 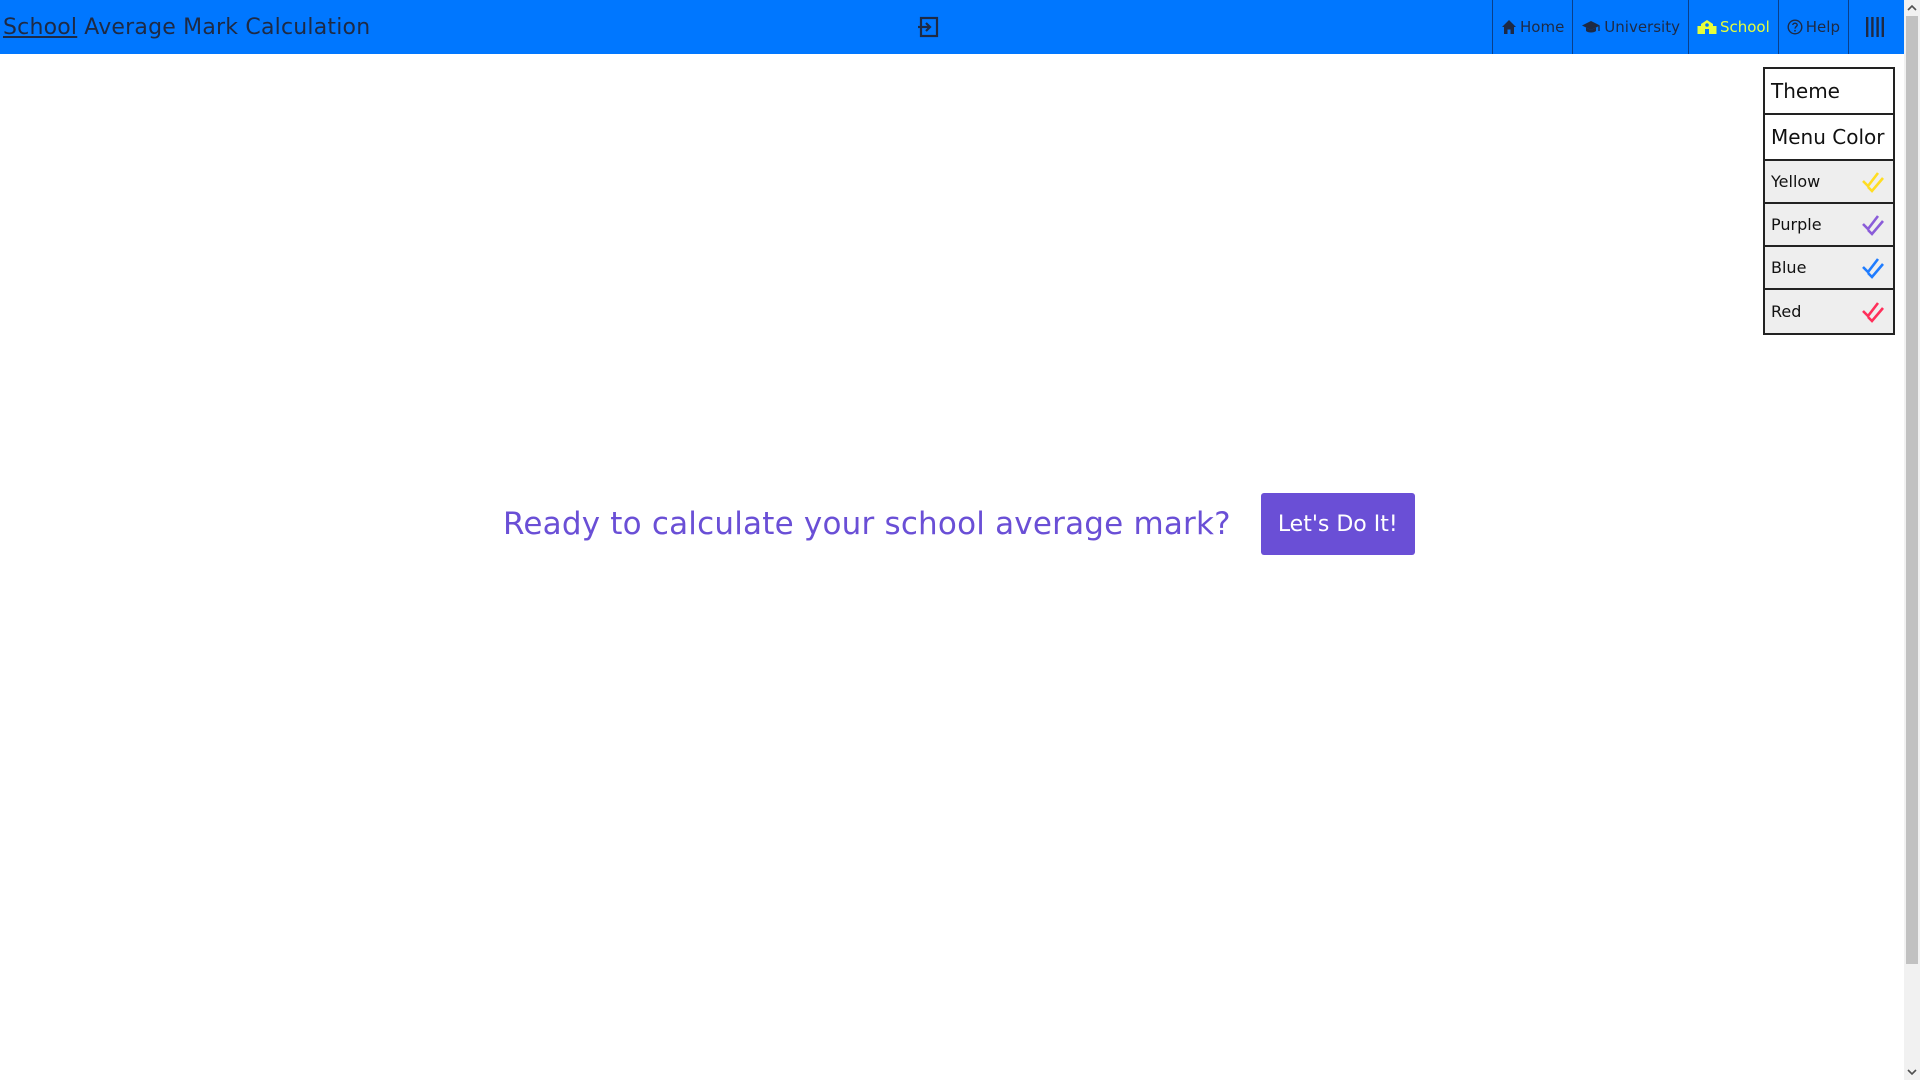 What do you see at coordinates (1744, 27) in the screenshot?
I see `nav-school-label: School` at bounding box center [1744, 27].